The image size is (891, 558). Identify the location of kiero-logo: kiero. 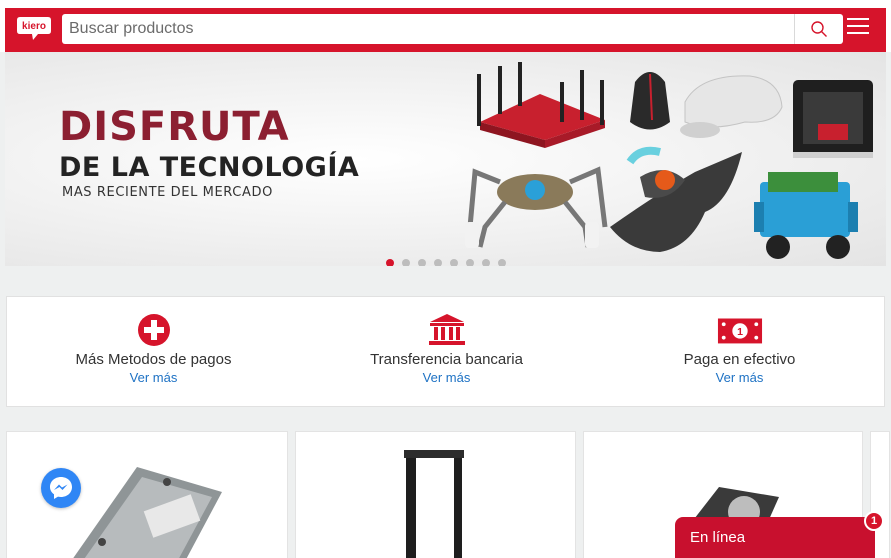
(34, 28).